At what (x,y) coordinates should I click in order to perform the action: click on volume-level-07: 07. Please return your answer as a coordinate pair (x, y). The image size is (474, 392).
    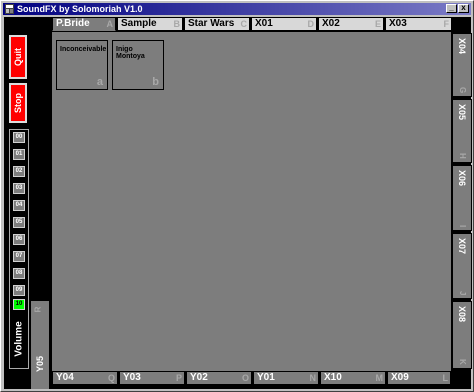
    Looking at the image, I should click on (19, 256).